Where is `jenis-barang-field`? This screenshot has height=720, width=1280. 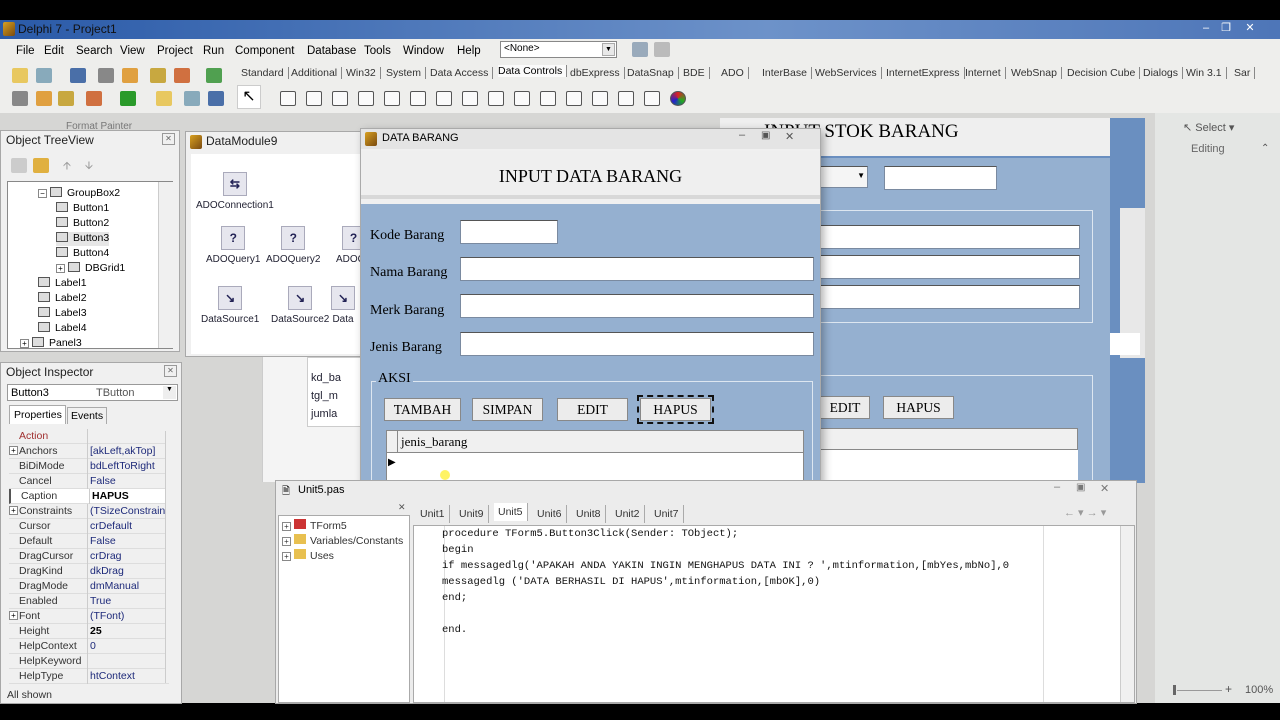
jenis-barang-field is located at coordinates (637, 344).